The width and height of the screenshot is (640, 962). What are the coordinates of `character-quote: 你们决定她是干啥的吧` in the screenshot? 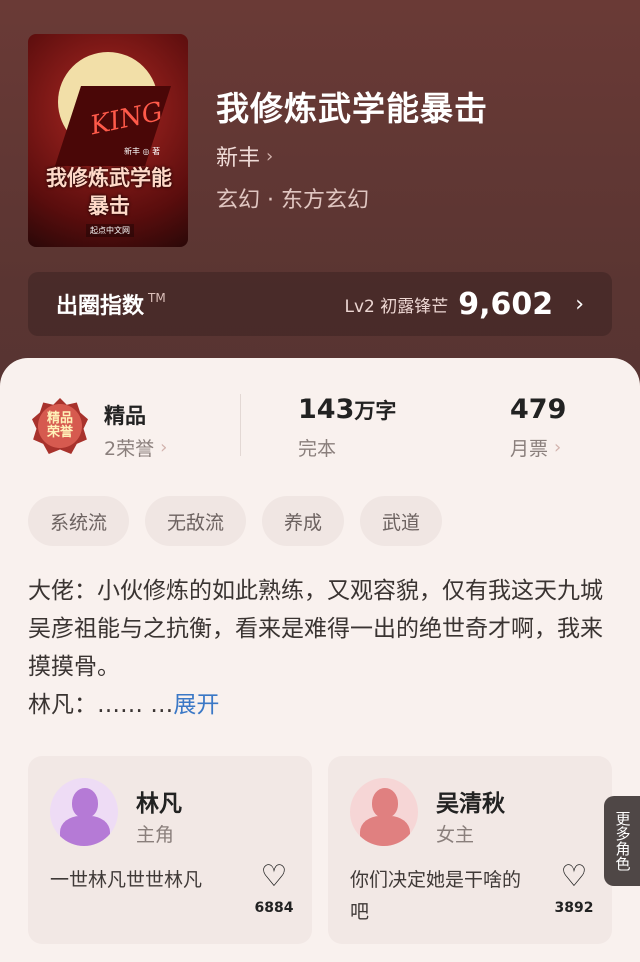 It's located at (436, 896).